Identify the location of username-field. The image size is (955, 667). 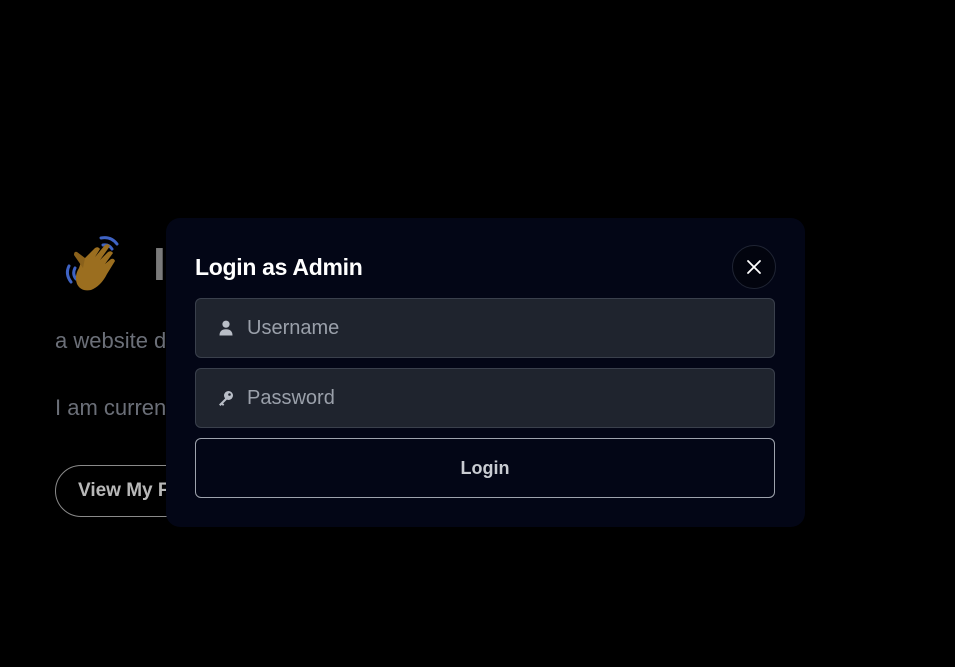
(485, 328).